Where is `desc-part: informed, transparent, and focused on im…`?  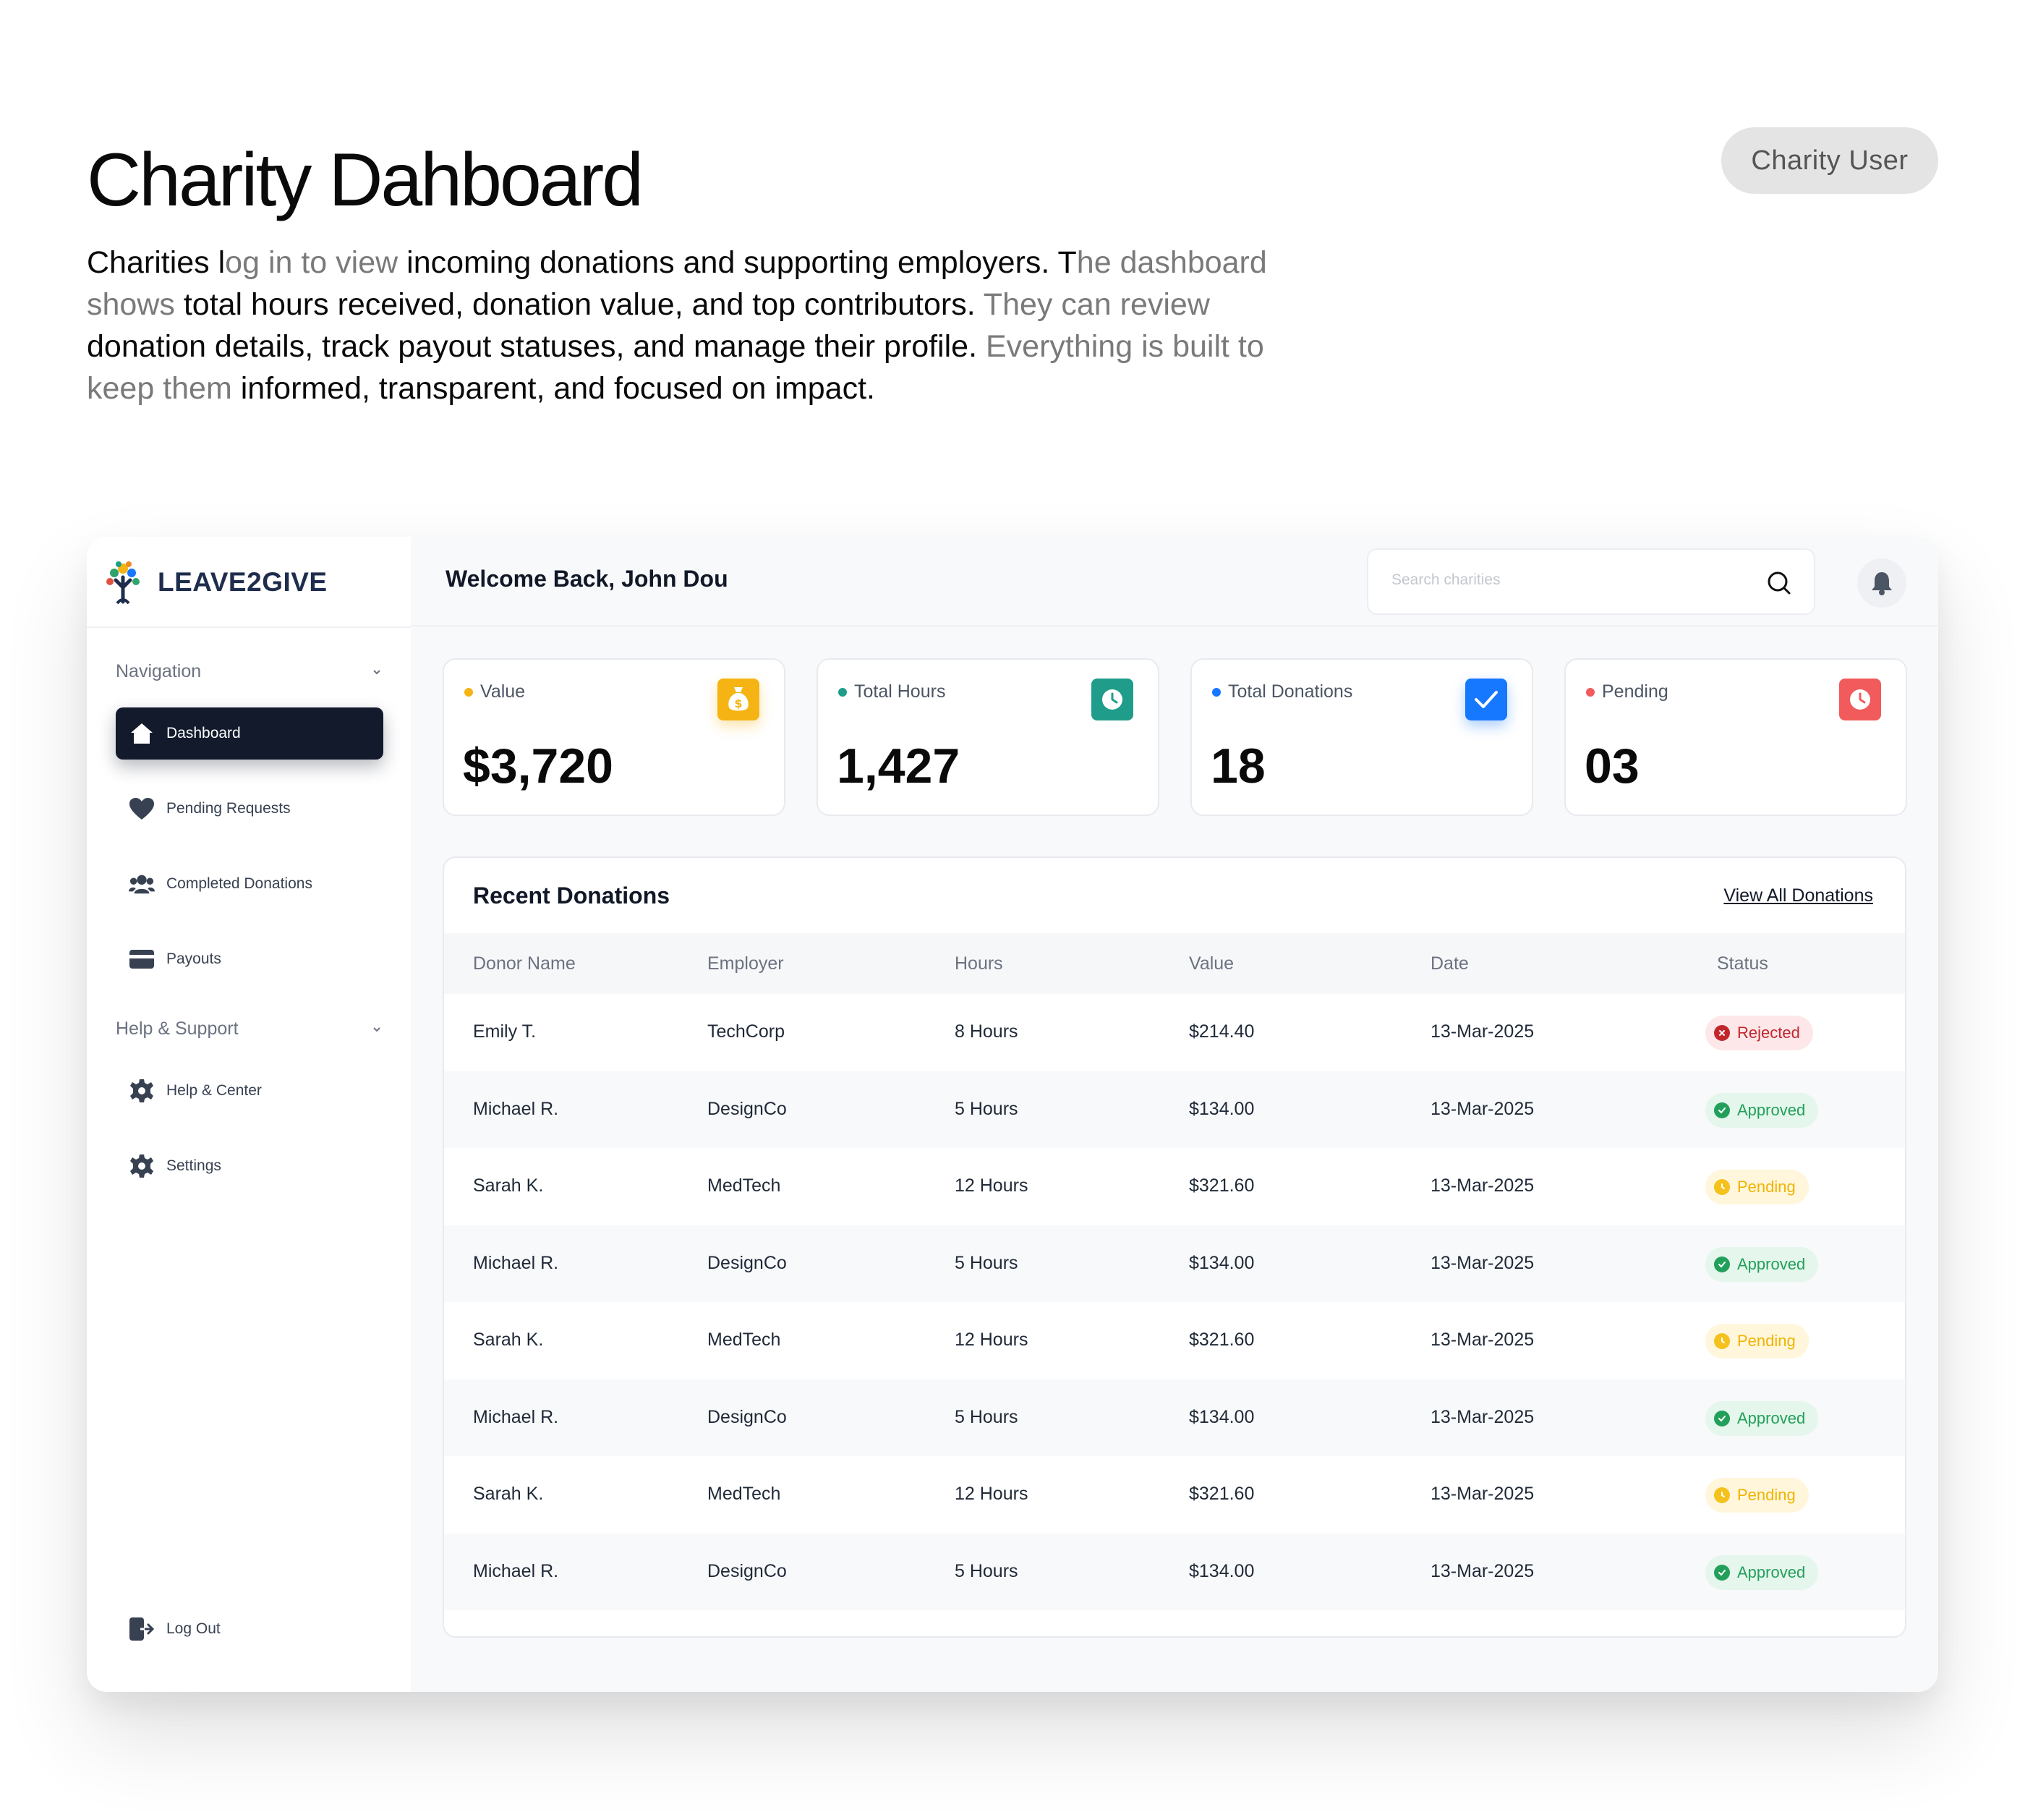
desc-part: informed, transparent, and focused on im… is located at coordinates (553, 388).